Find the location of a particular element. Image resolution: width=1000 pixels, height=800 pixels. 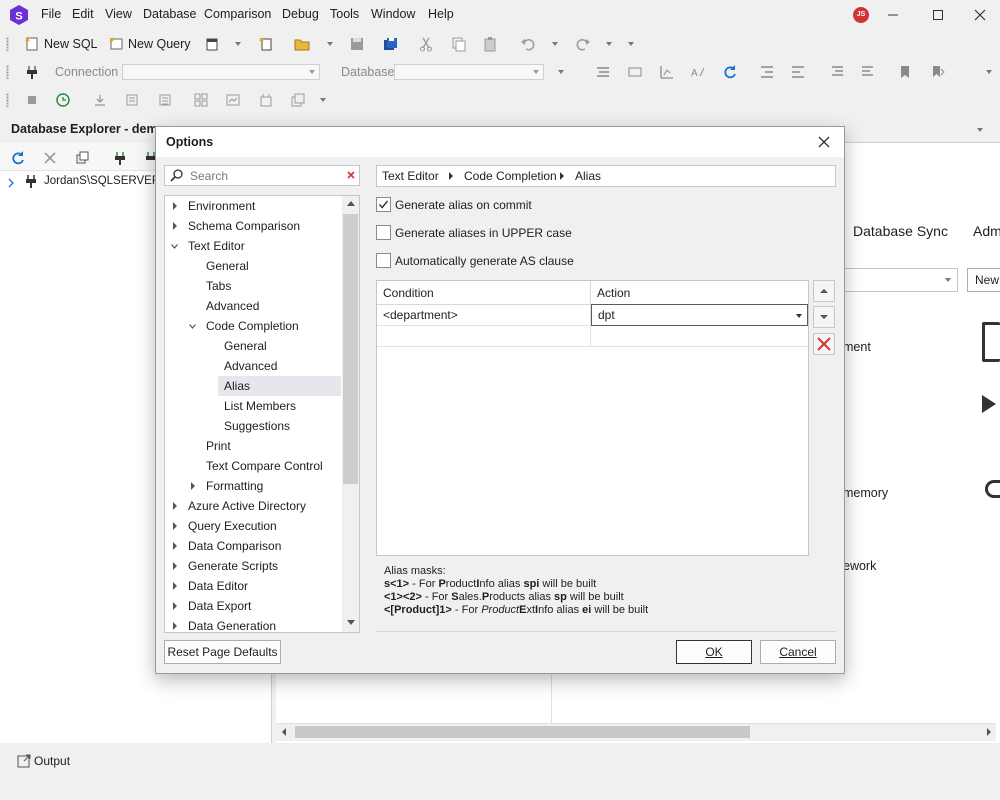

breakpoint-icon is located at coordinates (201, 100).